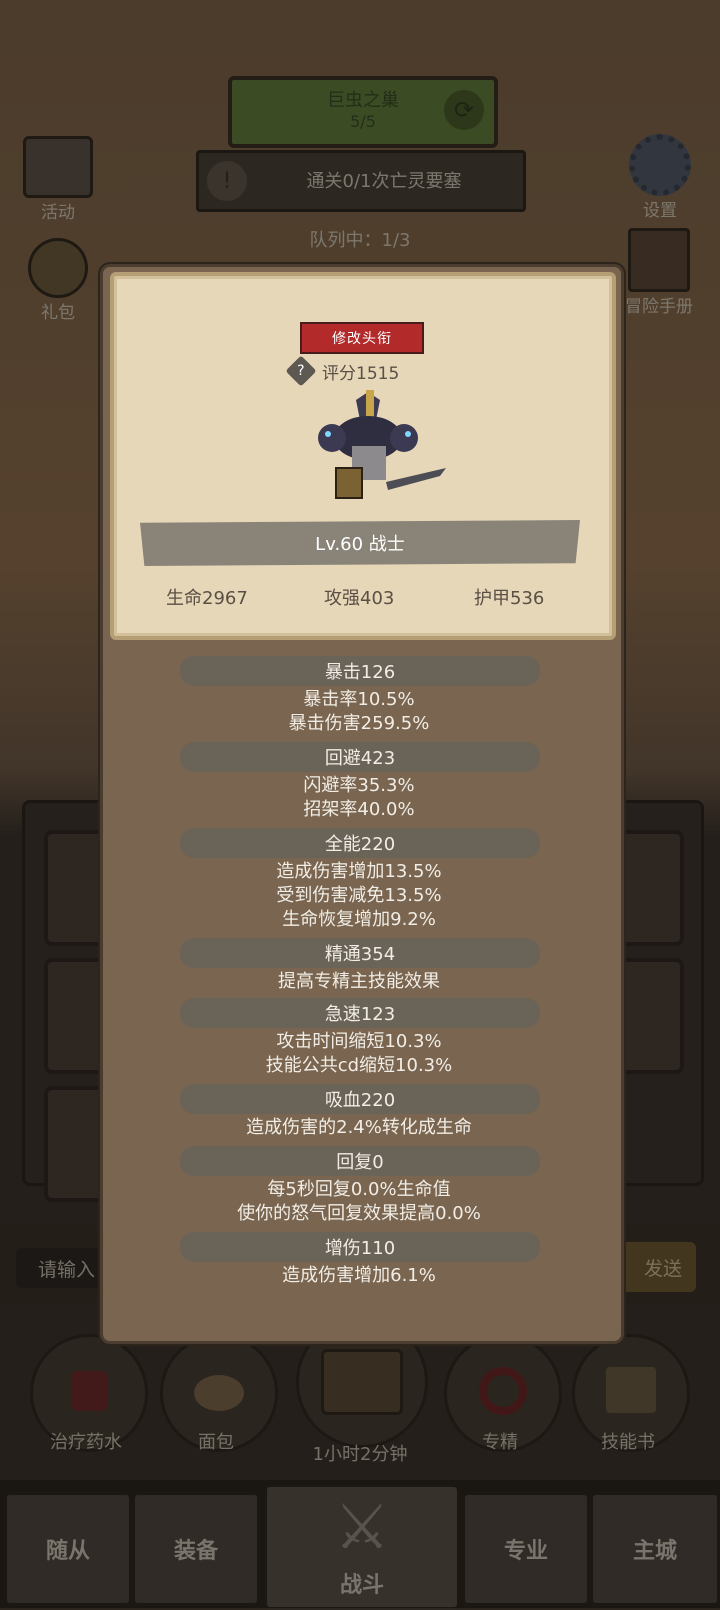  I want to click on stat-header-haste: 急速123, so click(360, 1013).